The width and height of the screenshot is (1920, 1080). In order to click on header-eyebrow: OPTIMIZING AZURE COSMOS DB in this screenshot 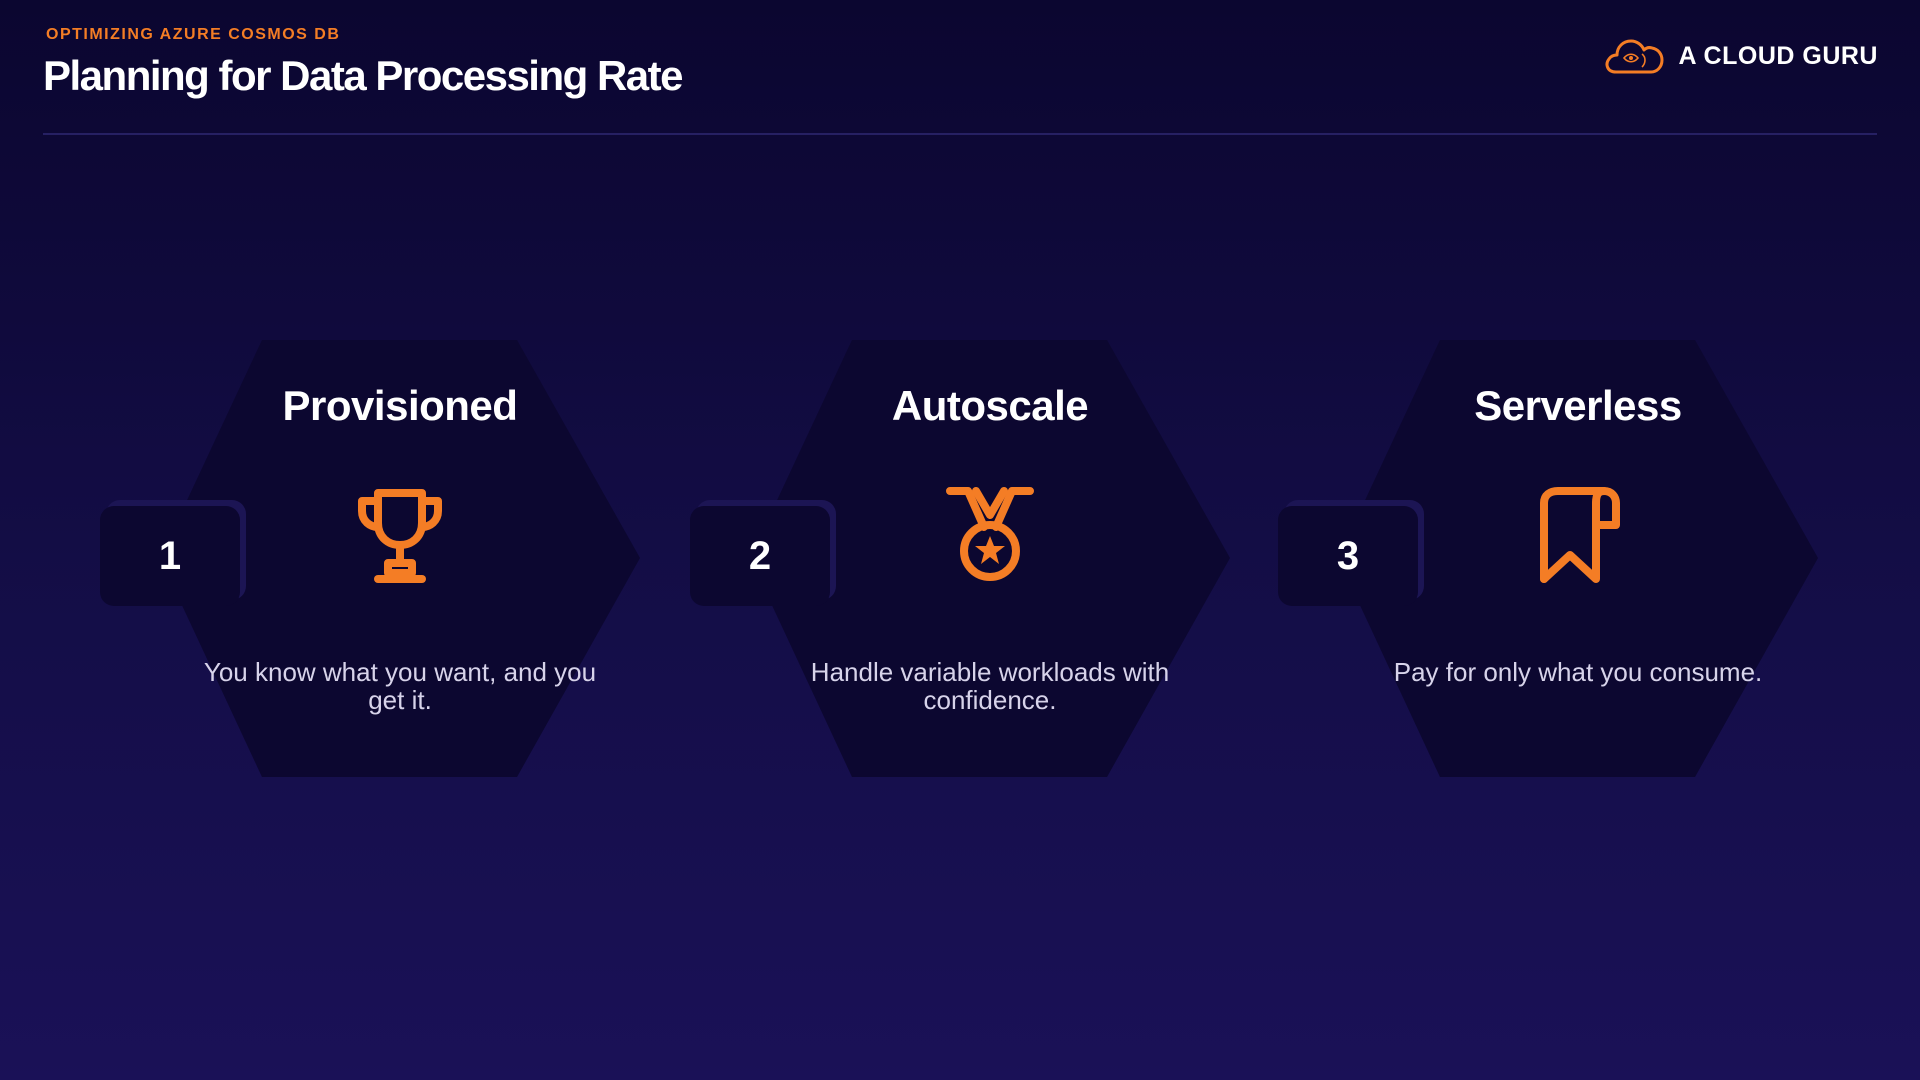, I will do `click(193, 34)`.